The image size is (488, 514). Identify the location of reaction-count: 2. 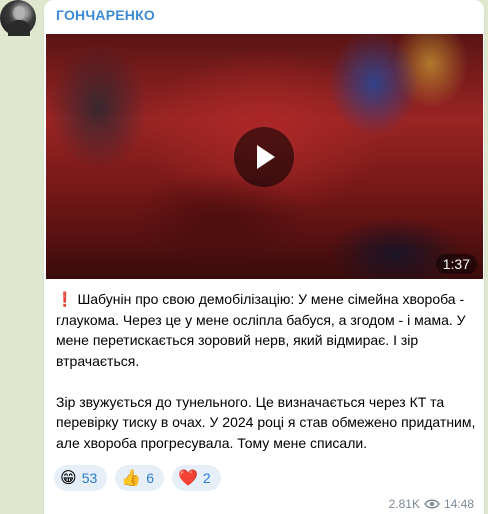
(206, 478).